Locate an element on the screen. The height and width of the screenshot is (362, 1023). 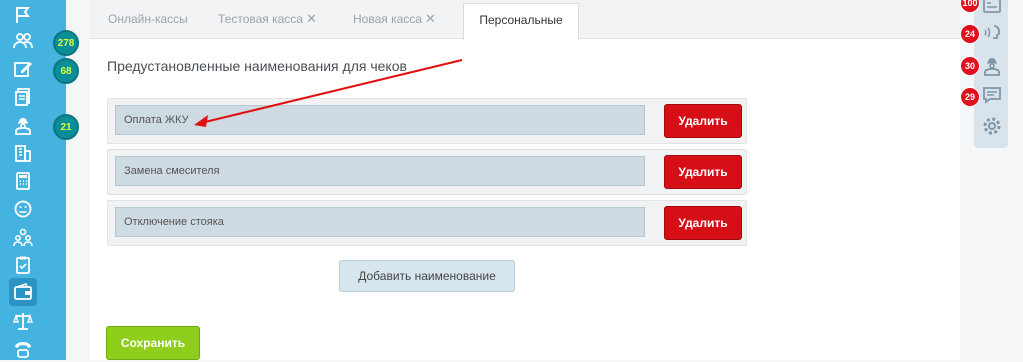
tab-new-kassa: Новая касса ✕ is located at coordinates (394, 21).